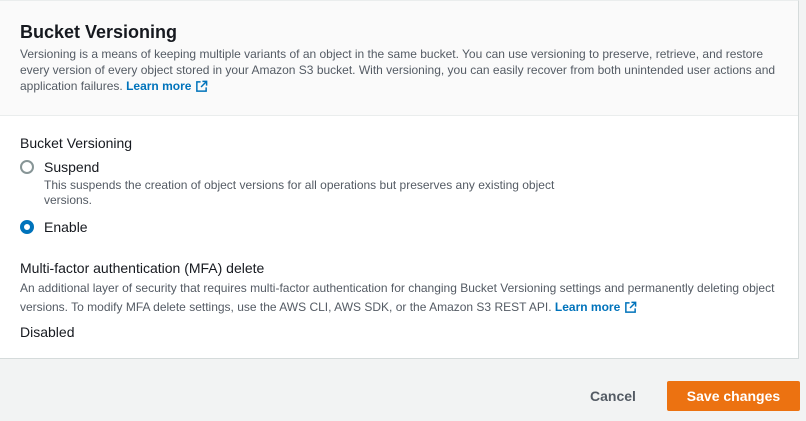 The image size is (806, 421). I want to click on save-changes-button: Save changes, so click(733, 396).